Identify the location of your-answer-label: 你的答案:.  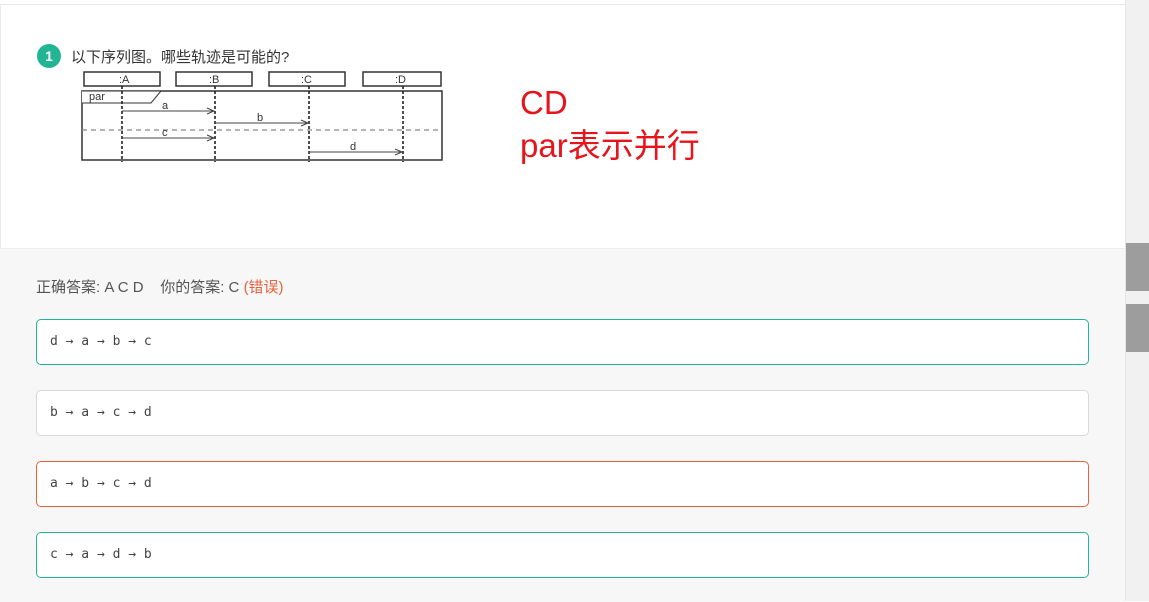
(192, 287).